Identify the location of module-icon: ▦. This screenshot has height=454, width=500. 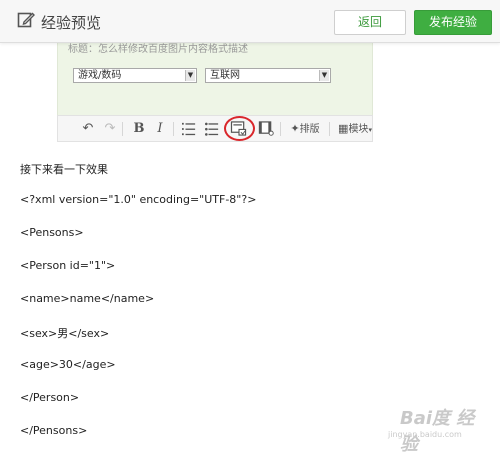
(343, 128).